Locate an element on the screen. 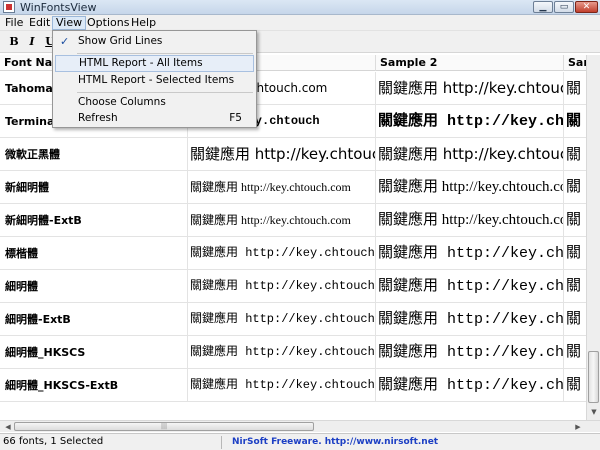  menu-item-label: Show Grid Lines is located at coordinates (120, 41).